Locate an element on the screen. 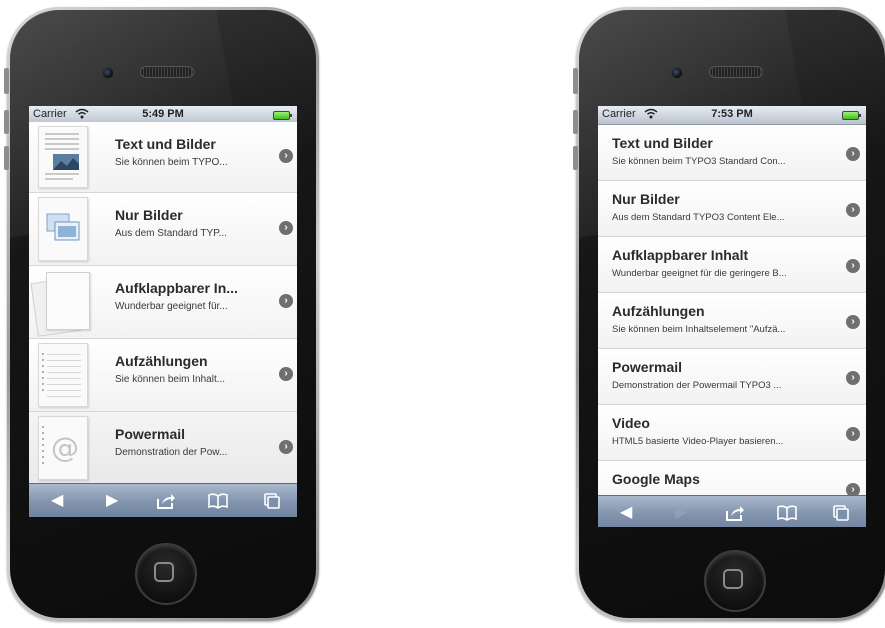 The width and height of the screenshot is (885, 628). status-time: 5:49 PM is located at coordinates (163, 114).